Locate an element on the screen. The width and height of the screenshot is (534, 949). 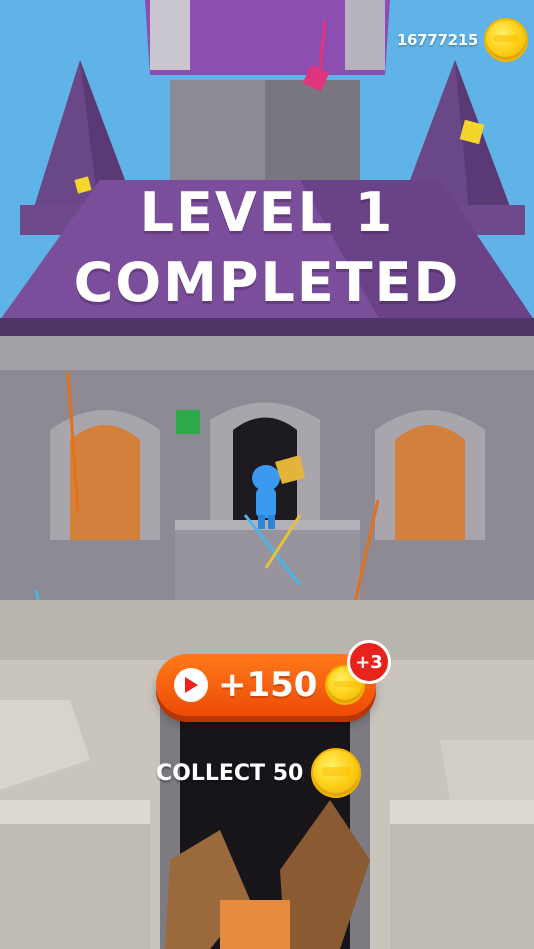
watch-ad-reward-button: +150 is located at coordinates (266, 685).